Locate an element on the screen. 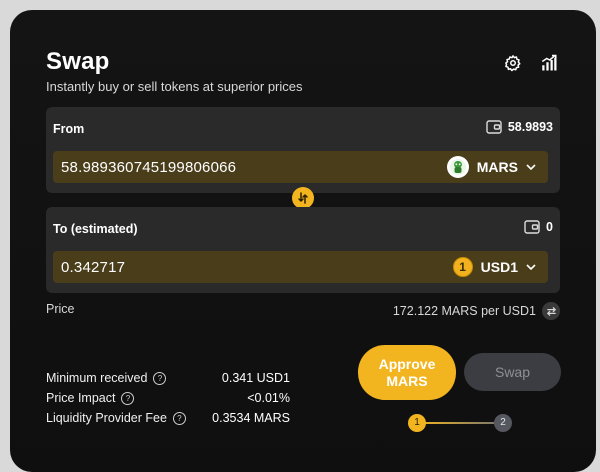 The image size is (600, 472). stat-value: 0.3534 MARS is located at coordinates (251, 418).